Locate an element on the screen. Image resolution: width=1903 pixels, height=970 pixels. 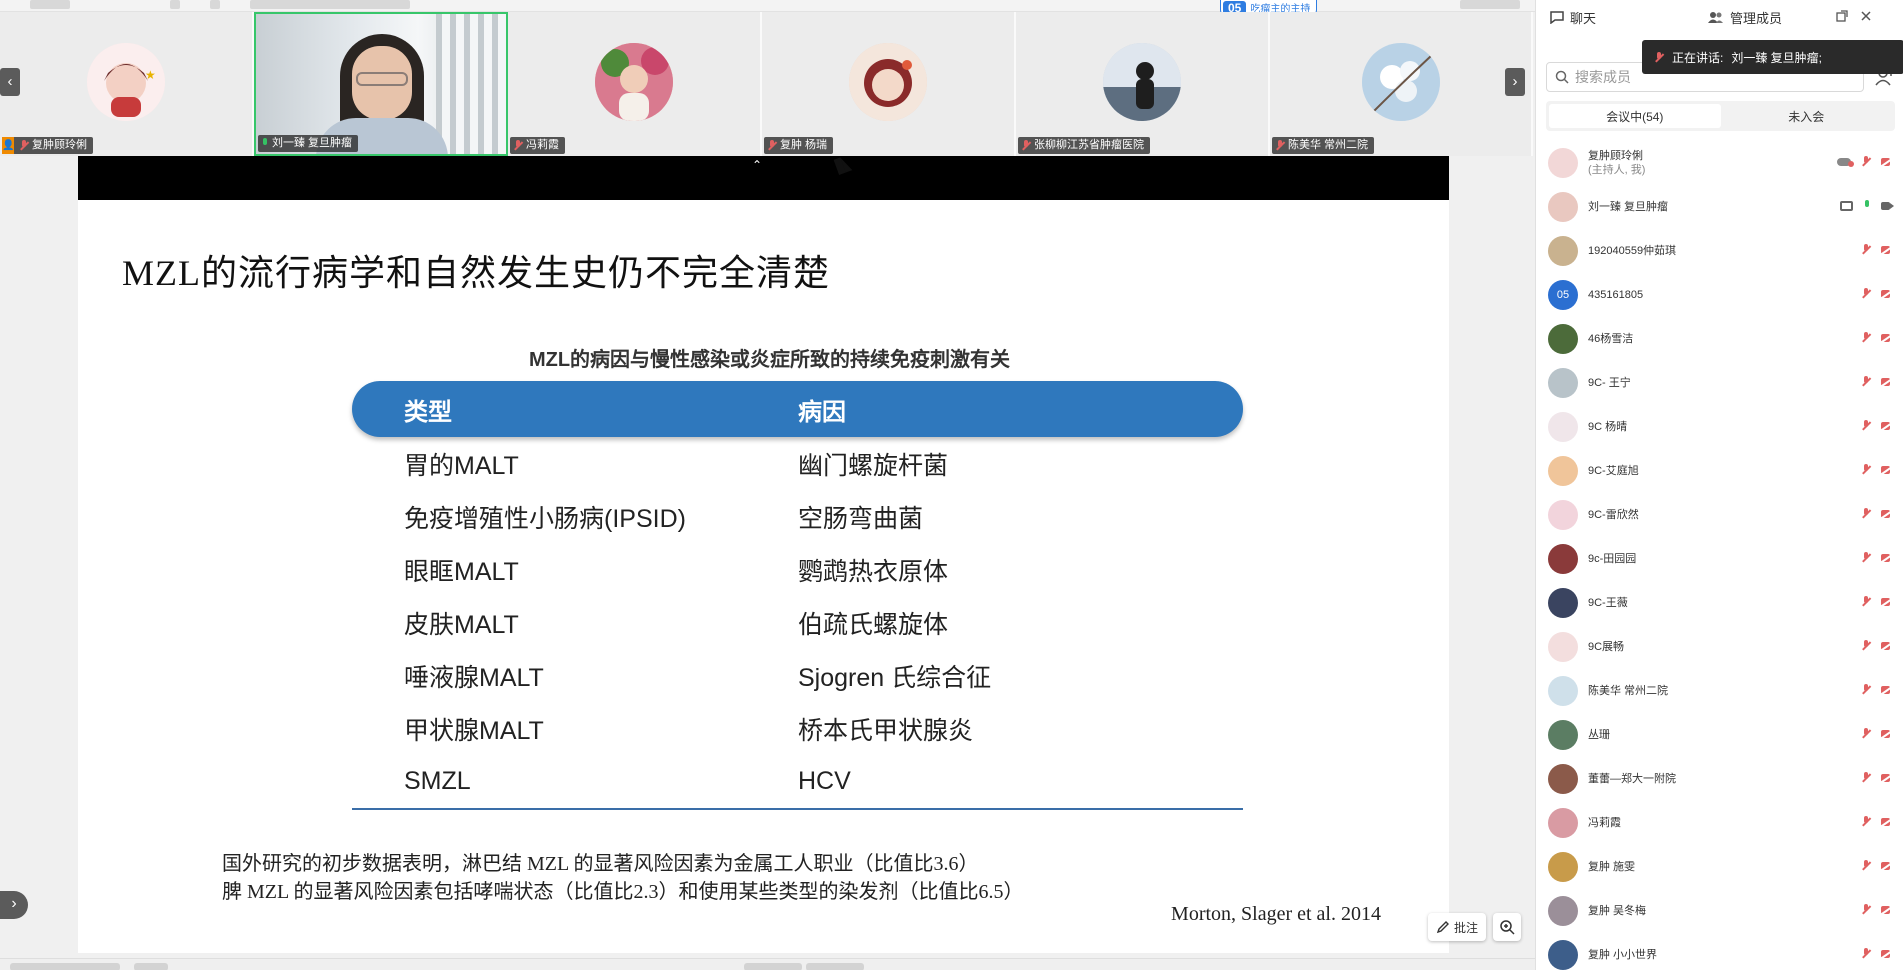
type-cell: 甲状腺MALT is located at coordinates (474, 730).